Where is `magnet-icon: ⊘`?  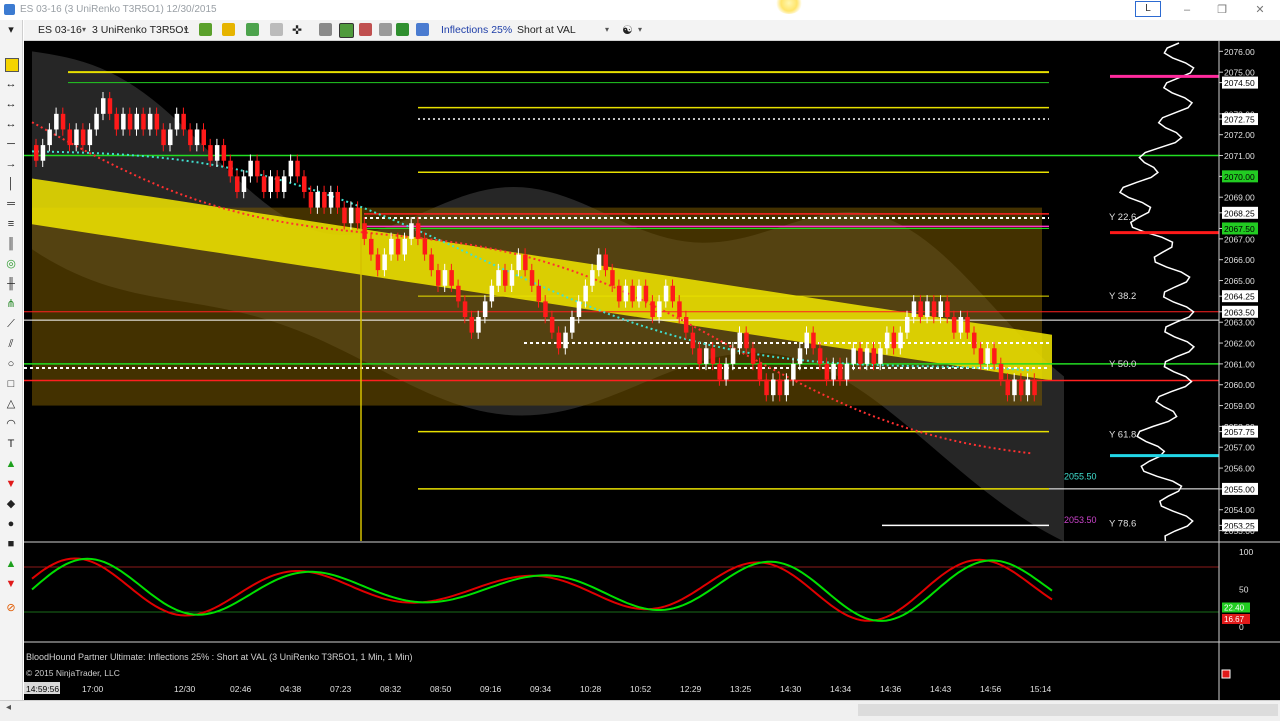
magnet-icon: ⊘ is located at coordinates (11, 608).